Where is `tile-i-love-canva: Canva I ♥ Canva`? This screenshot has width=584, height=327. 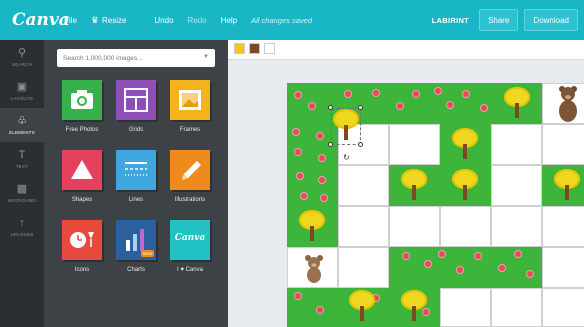
tile-i-love-canva: Canva I ♥ Canva is located at coordinates (190, 246).